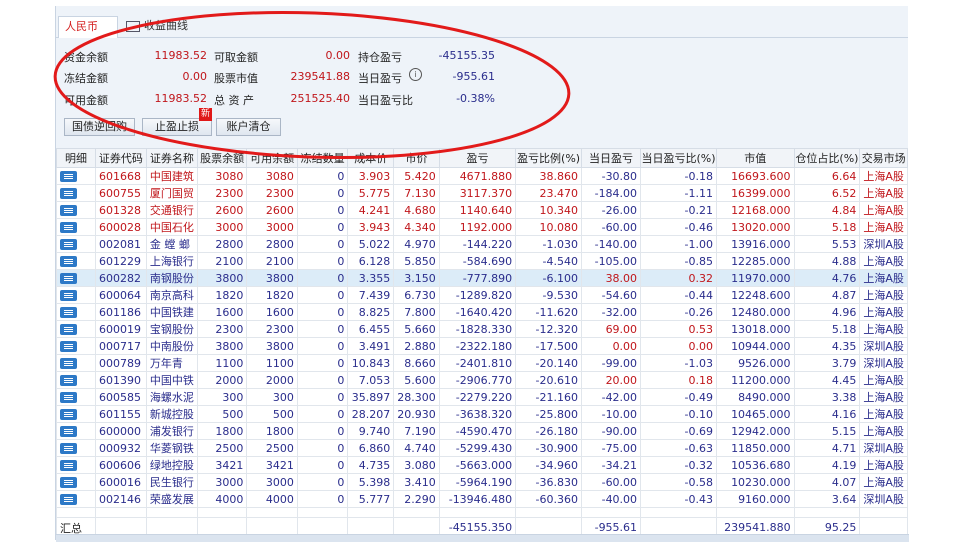 Image resolution: width=960 pixels, height=542 pixels. Describe the element at coordinates (755, 482) in the screenshot. I see `table-cell: 10230.000` at that location.